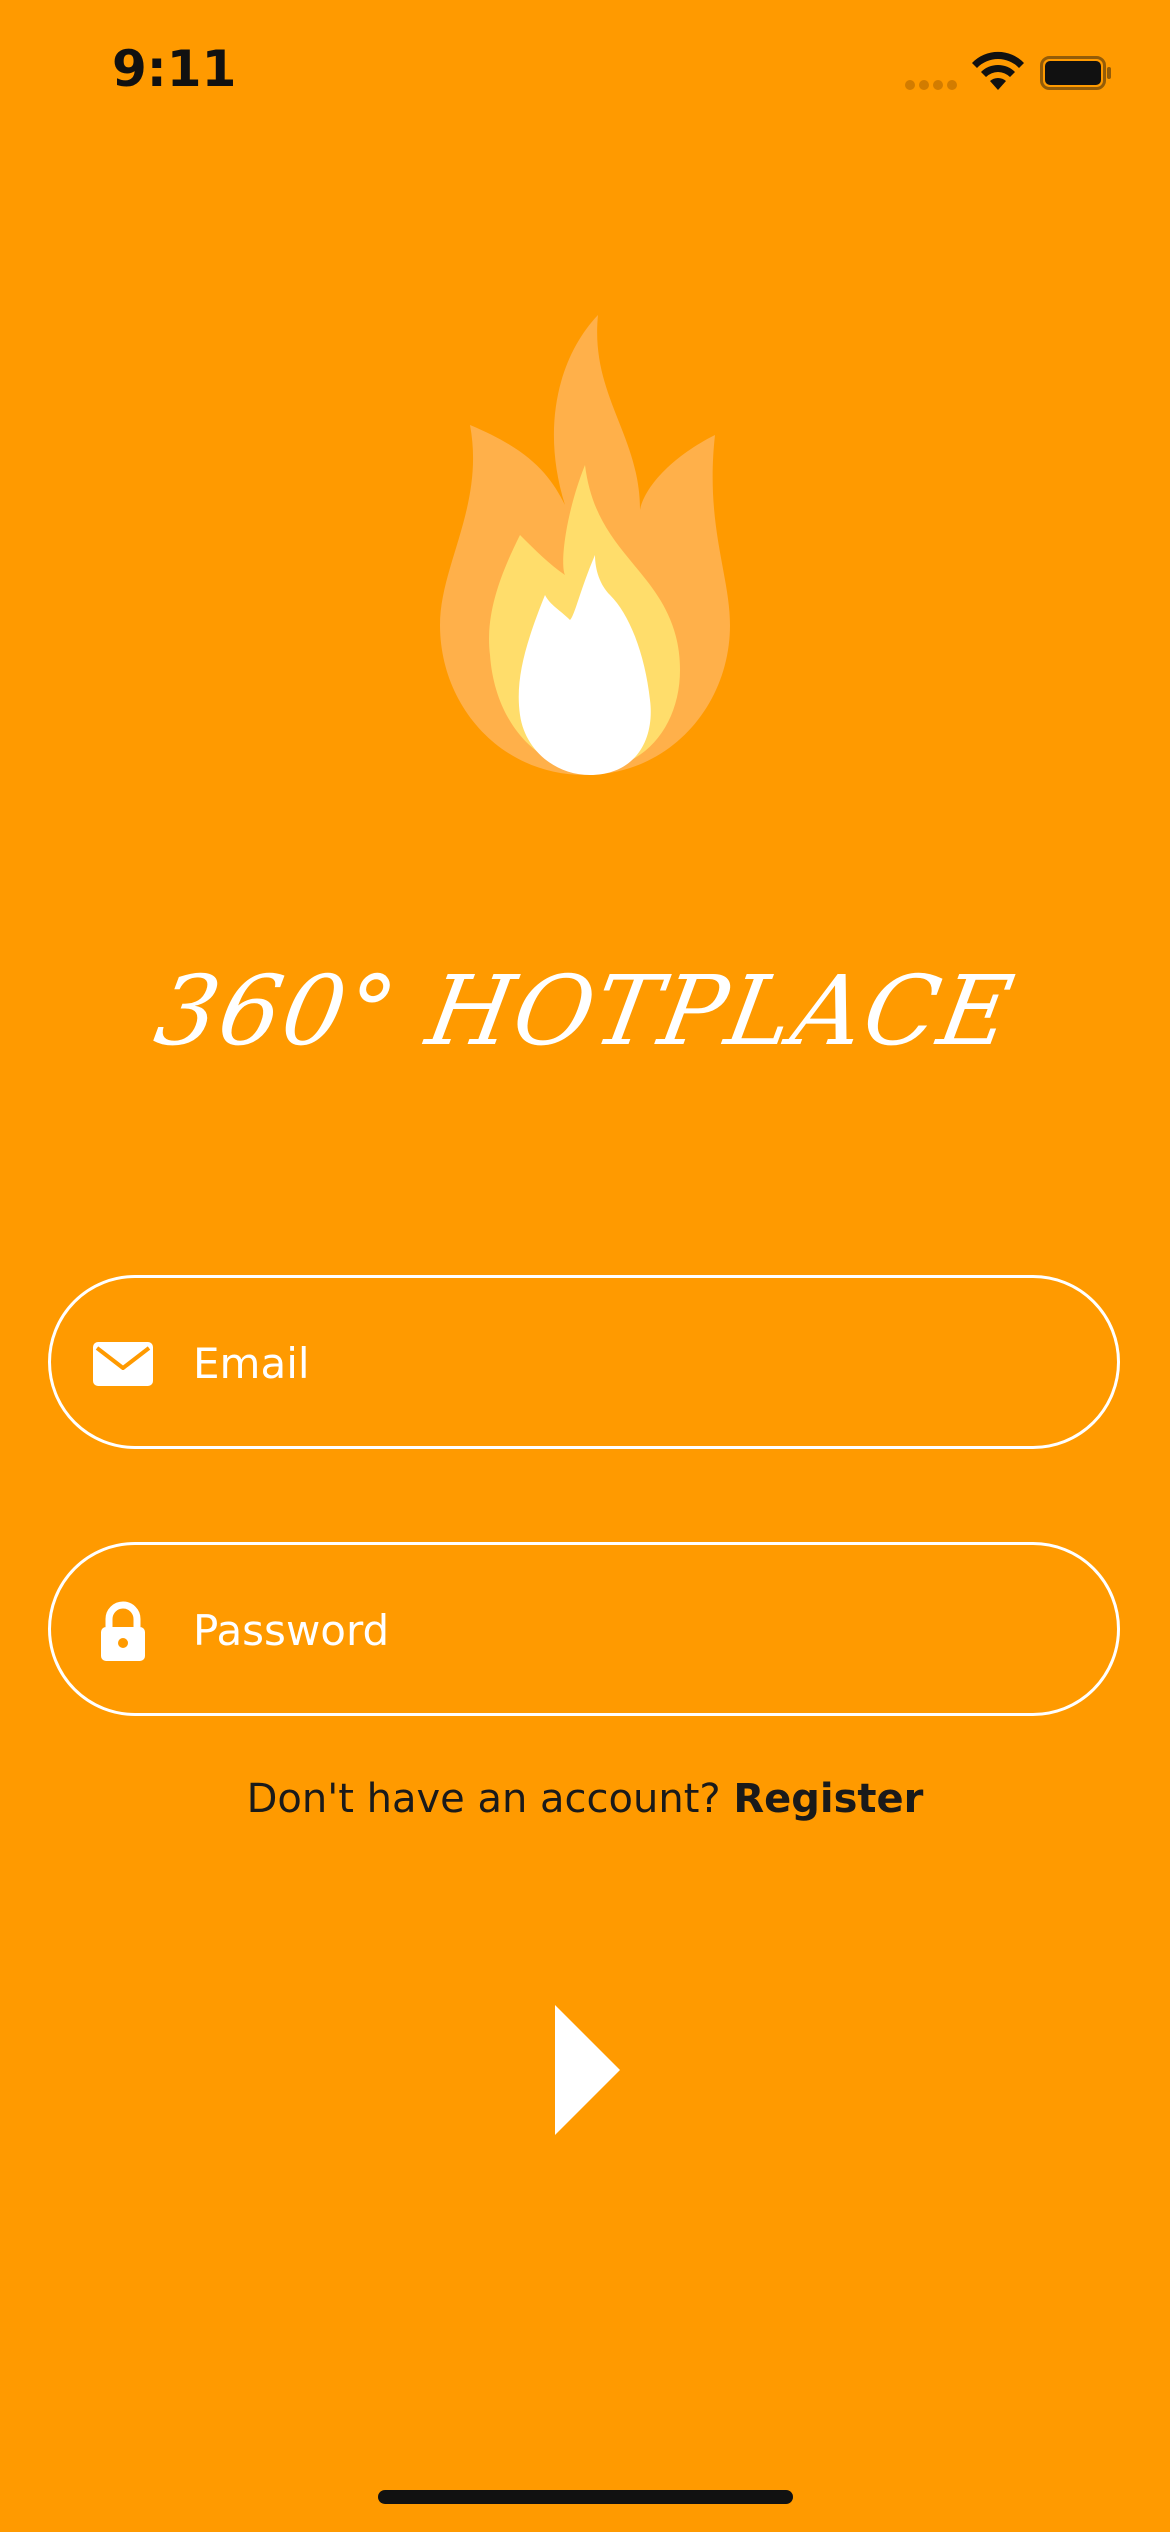  I want to click on play-triangle-icon, so click(585, 2070).